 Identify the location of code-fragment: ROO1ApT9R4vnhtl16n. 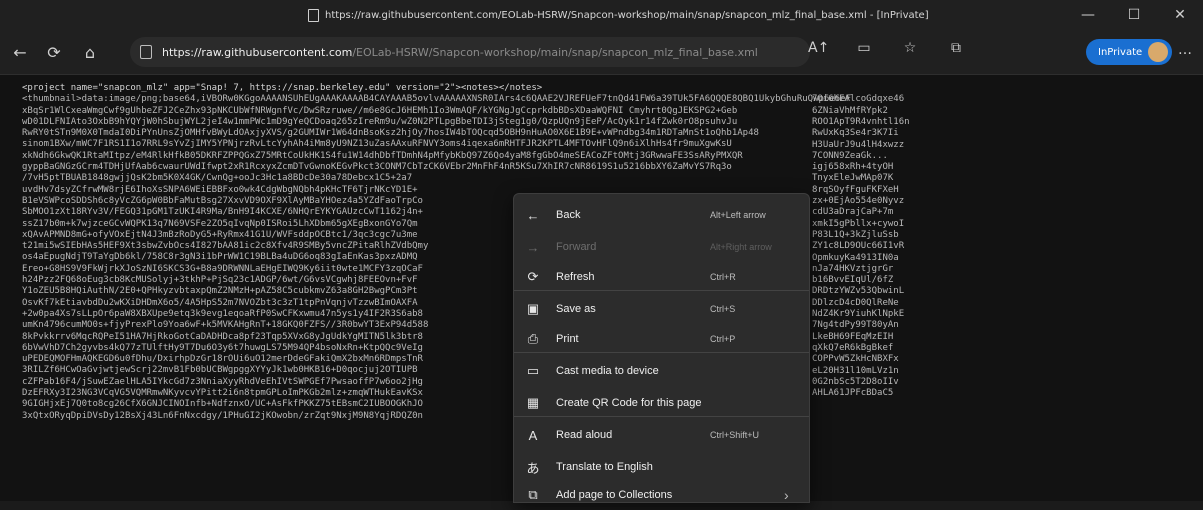
(861, 121).